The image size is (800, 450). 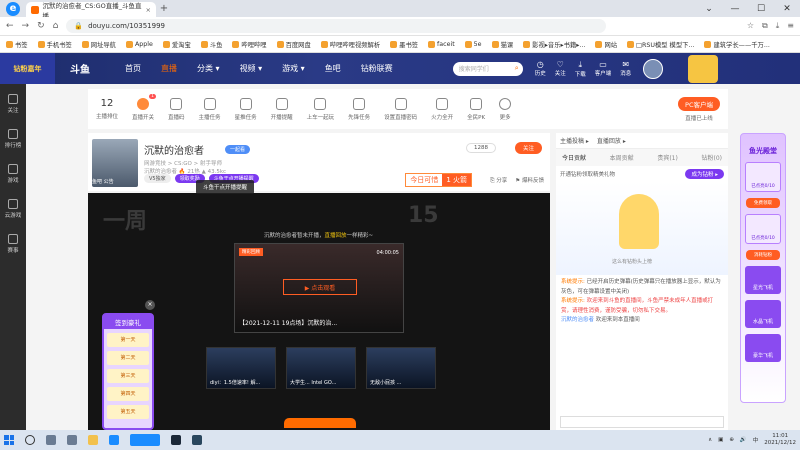 I want to click on history-button: ◷ 历史, so click(x=540, y=69).